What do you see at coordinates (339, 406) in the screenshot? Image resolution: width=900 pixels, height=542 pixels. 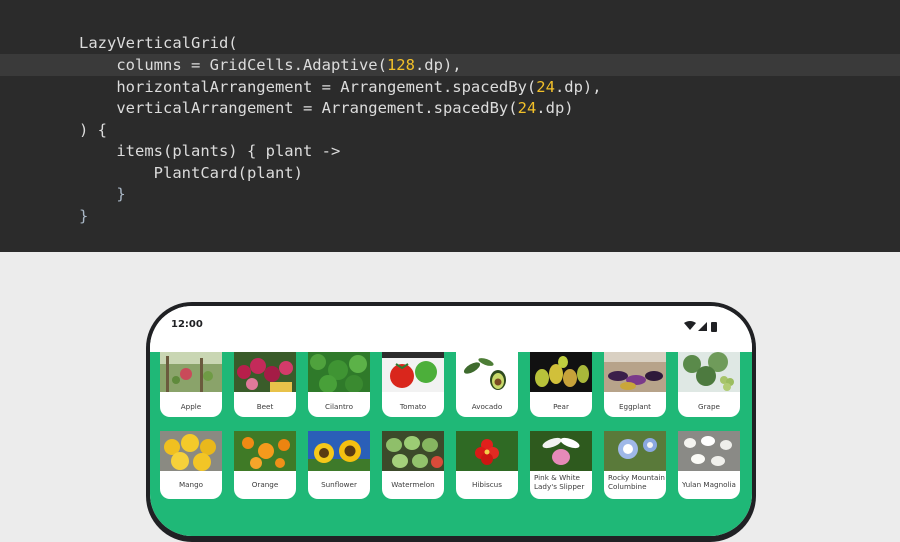 I see `plant-name: Cilantro` at bounding box center [339, 406].